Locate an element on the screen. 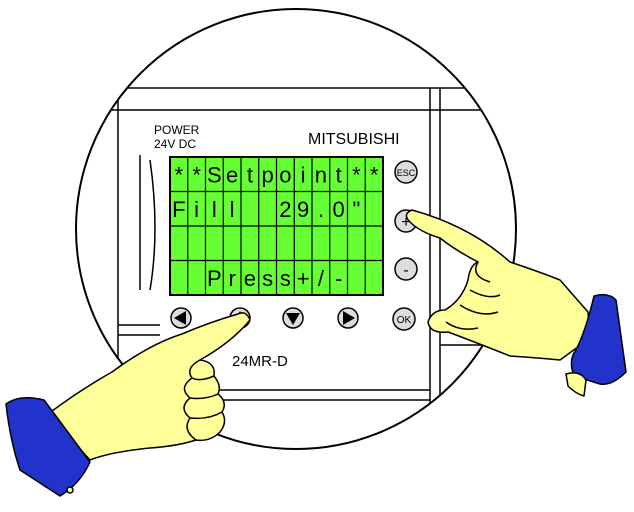 Image resolution: width=634 pixels, height=512 pixels. lcd-screen: * * Se t p o i n t * *F i l l 2 9. 0 "P r e s s + / - is located at coordinates (276, 226).